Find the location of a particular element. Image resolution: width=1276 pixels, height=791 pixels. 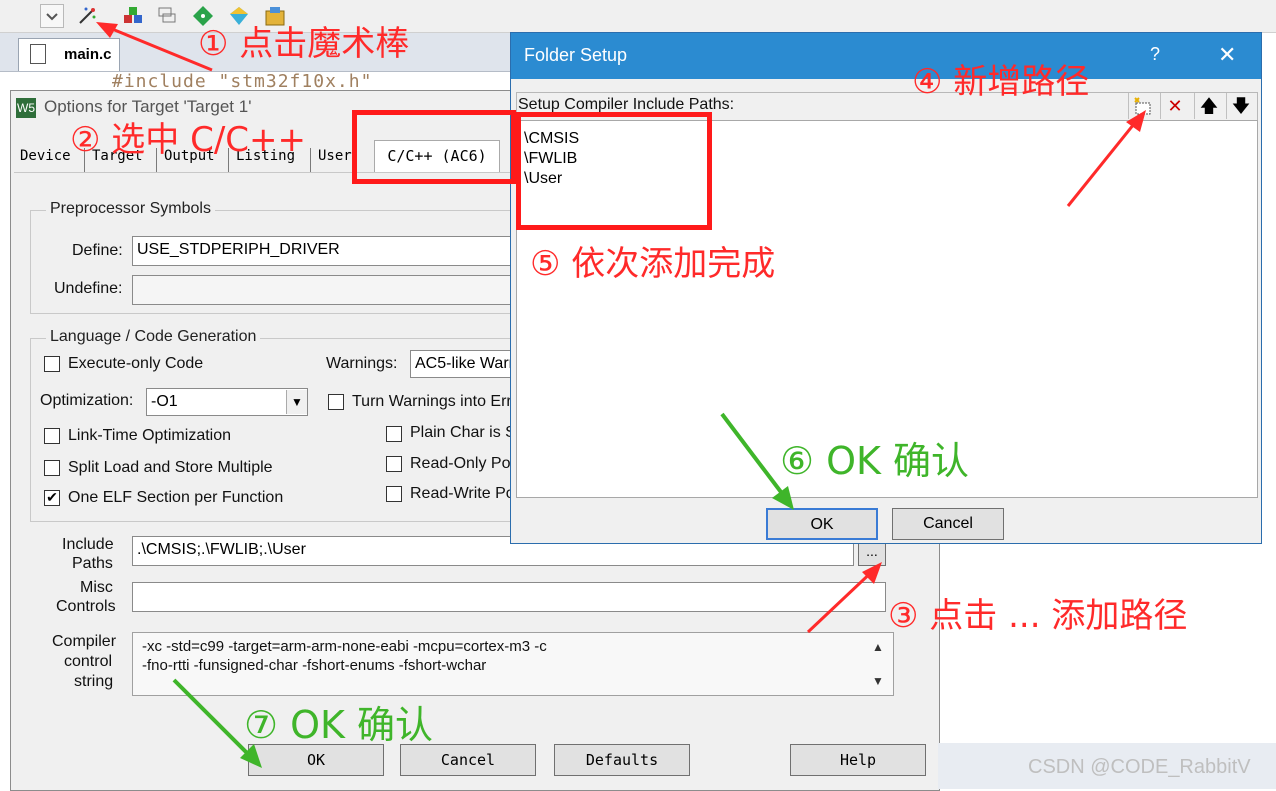

annotation-step6: ⑥ OK 确认 is located at coordinates (875, 461).